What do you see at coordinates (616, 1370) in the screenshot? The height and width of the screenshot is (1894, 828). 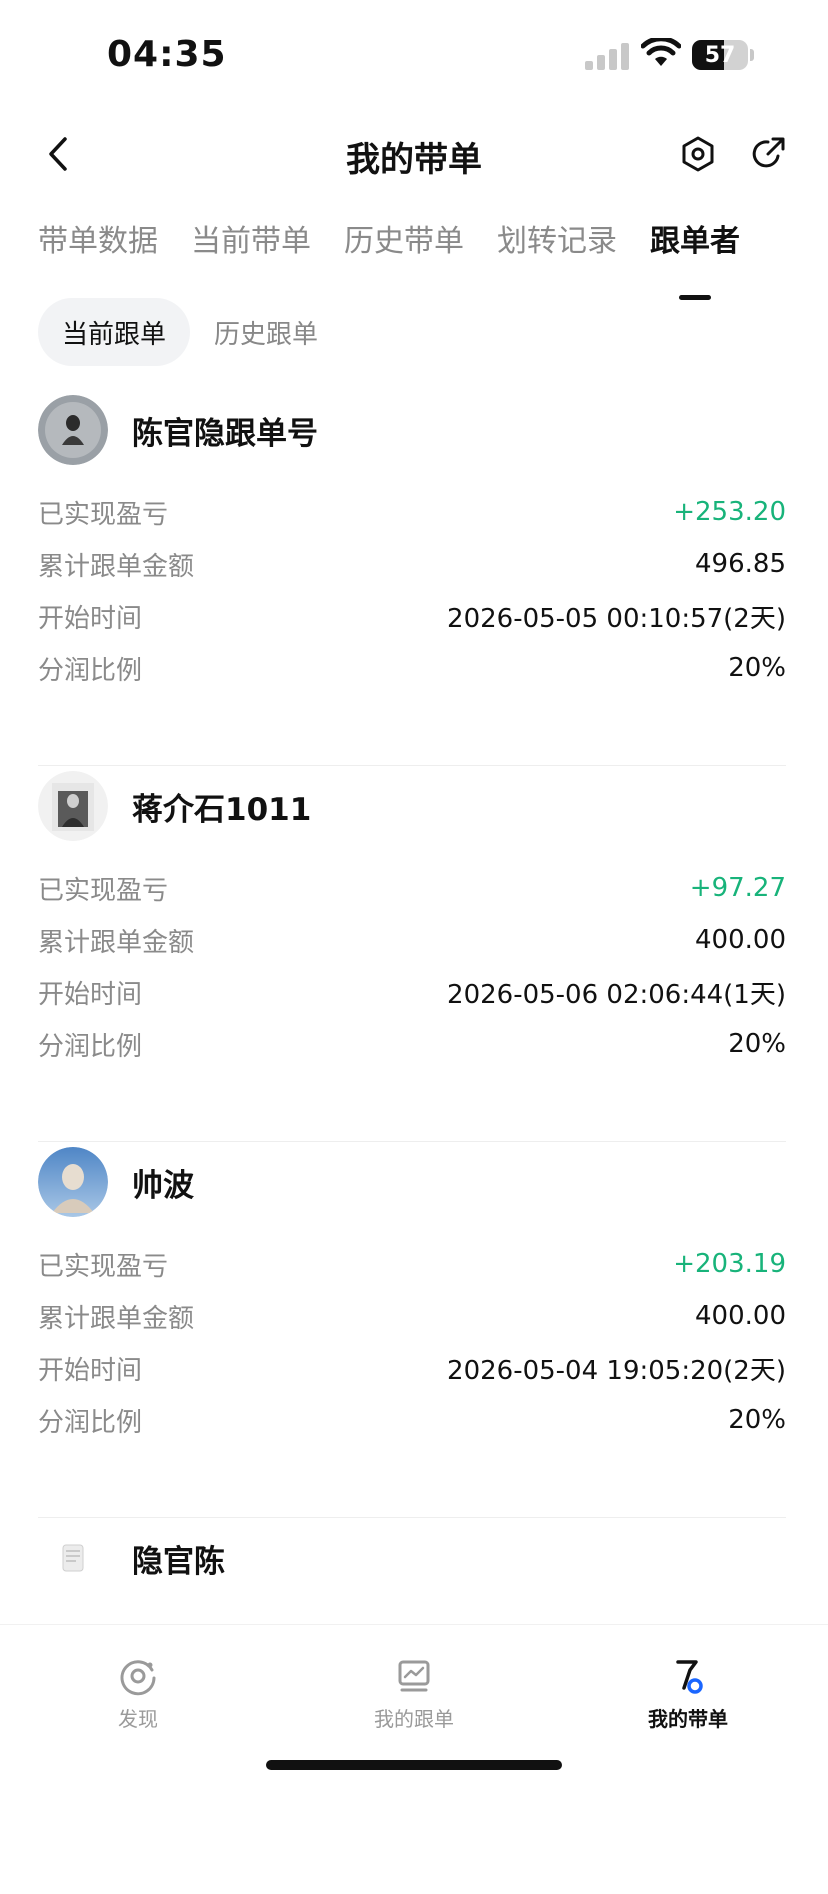 I see `start-value: 2026-05-04 19:05:20(2天)` at bounding box center [616, 1370].